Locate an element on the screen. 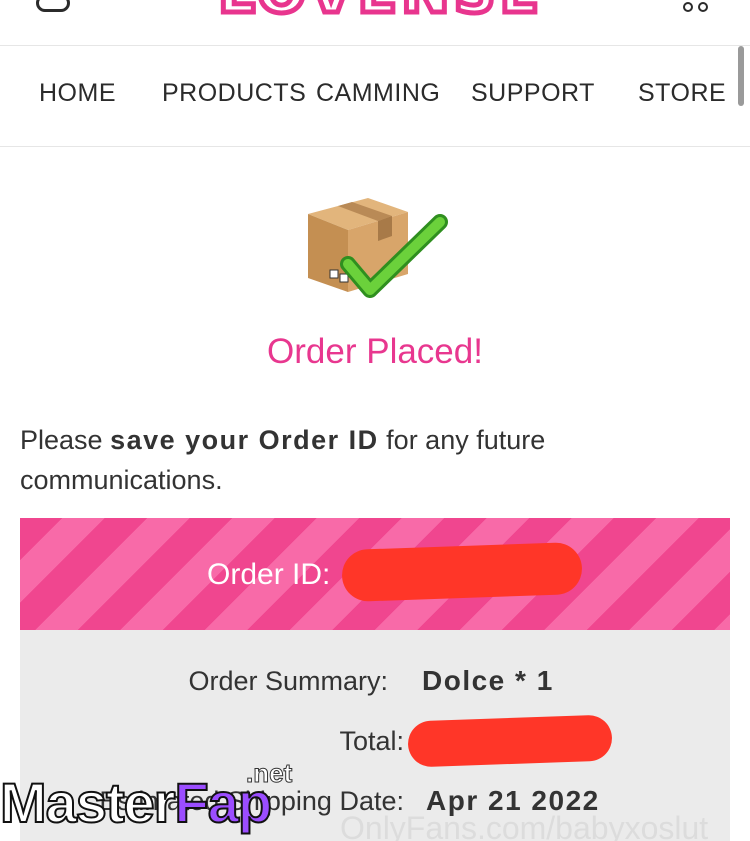  top-bar: LOVENSE is located at coordinates (375, 23).